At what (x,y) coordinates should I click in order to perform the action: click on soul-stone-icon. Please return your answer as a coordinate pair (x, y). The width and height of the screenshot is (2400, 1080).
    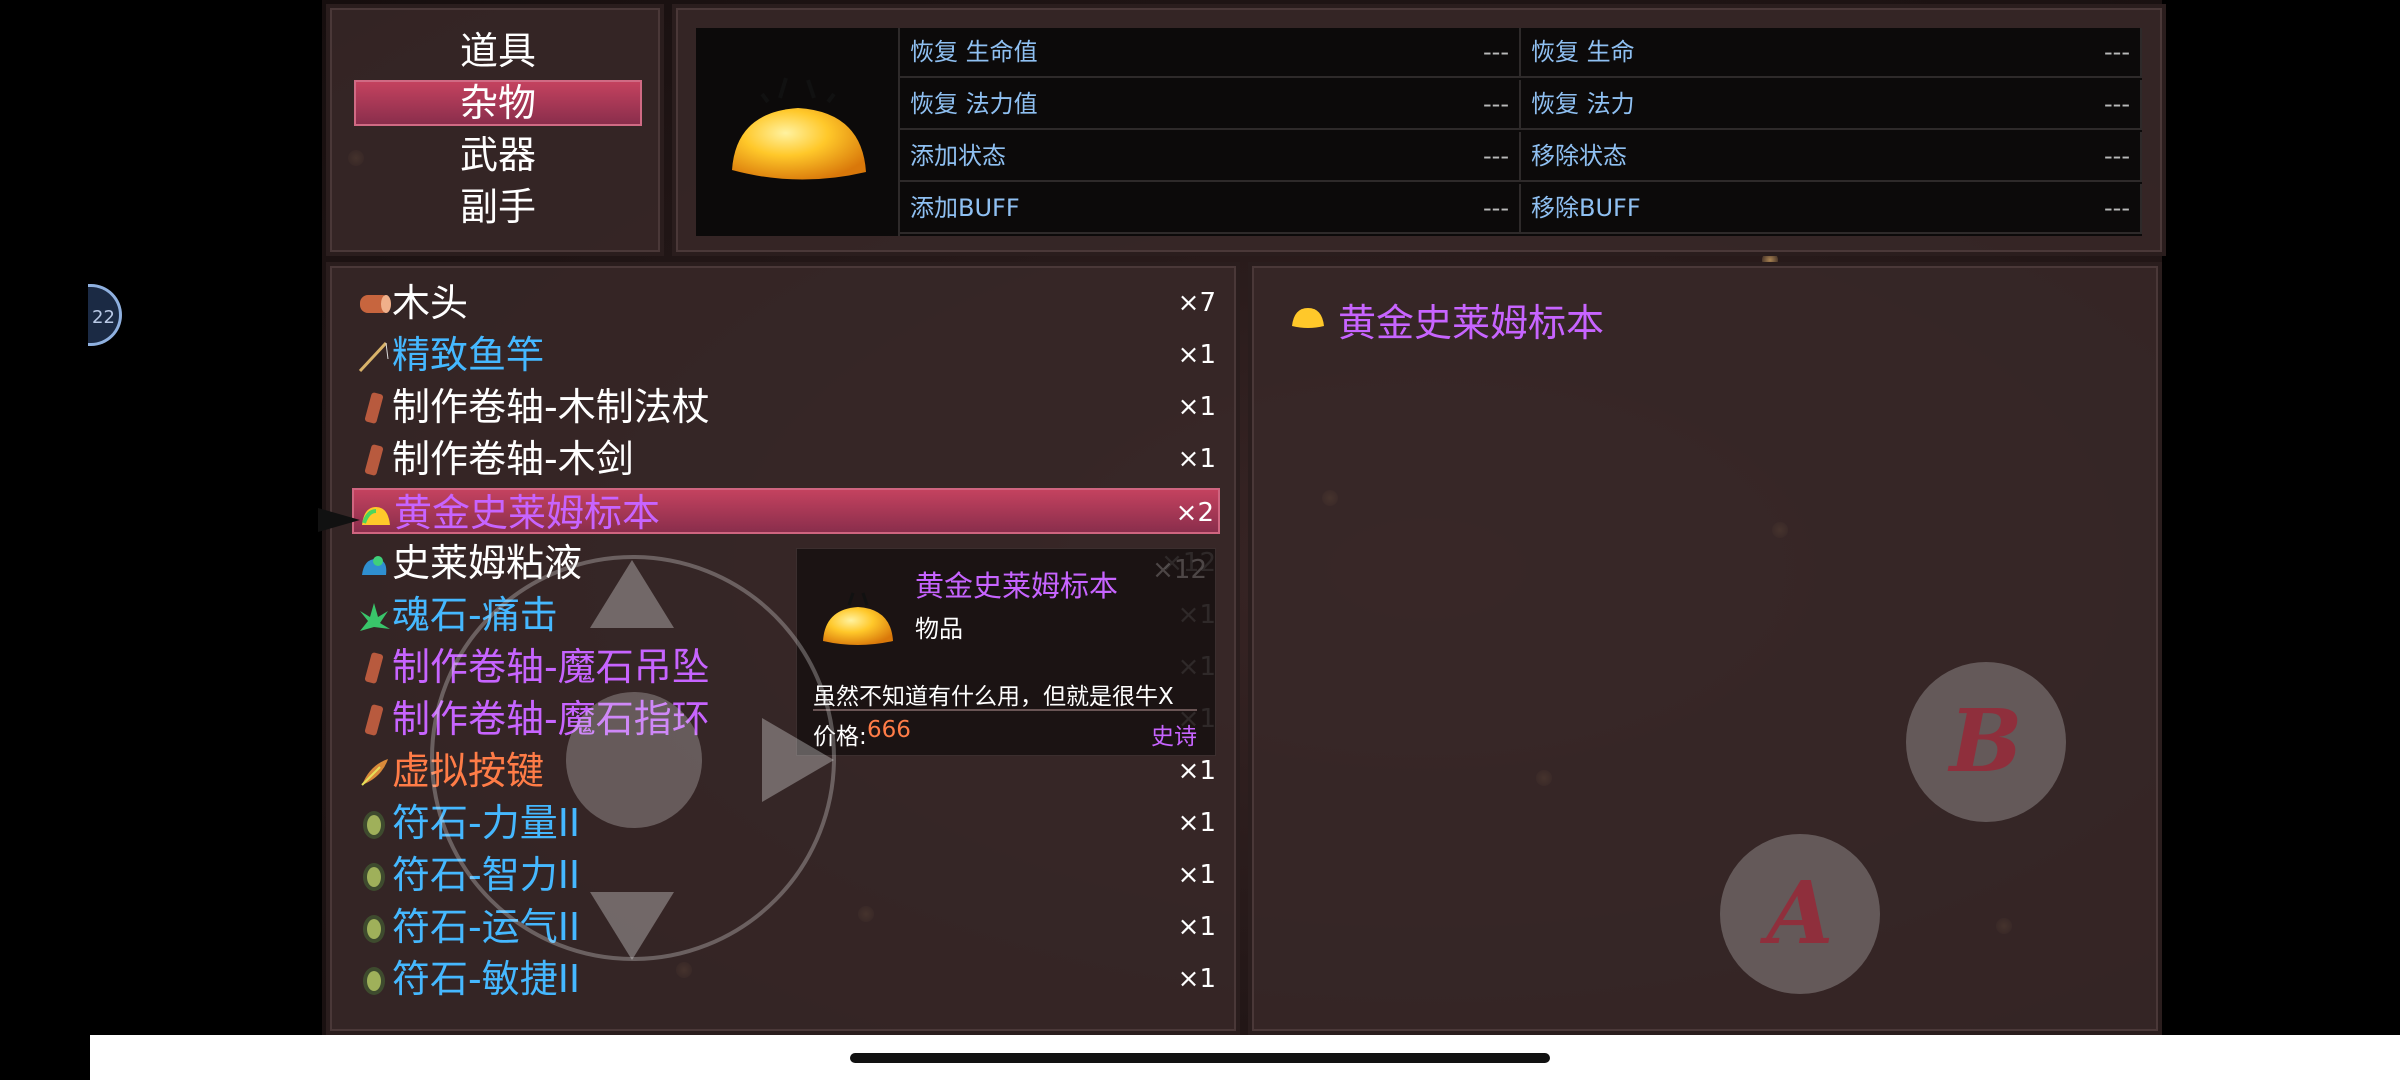
    Looking at the image, I should click on (374, 616).